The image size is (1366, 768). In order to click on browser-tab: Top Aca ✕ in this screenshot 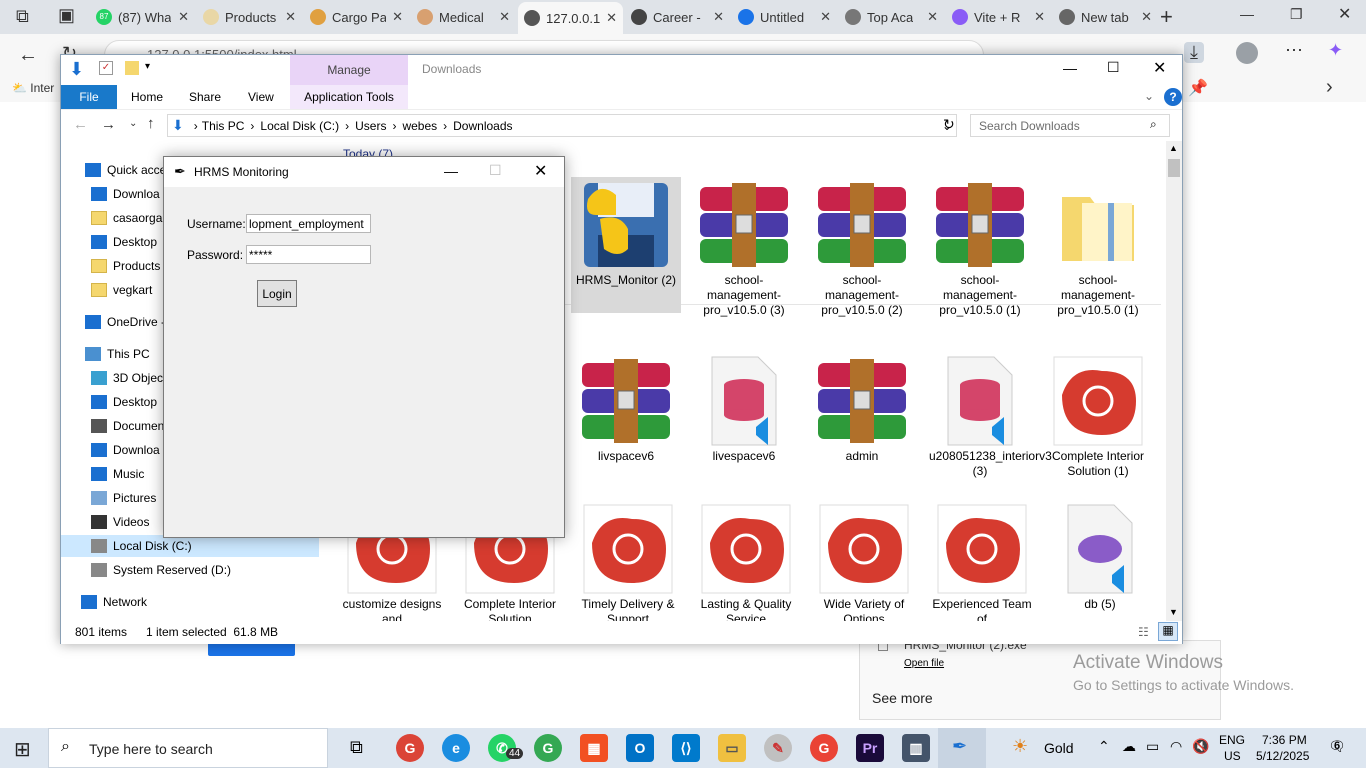, I will do `click(891, 17)`.